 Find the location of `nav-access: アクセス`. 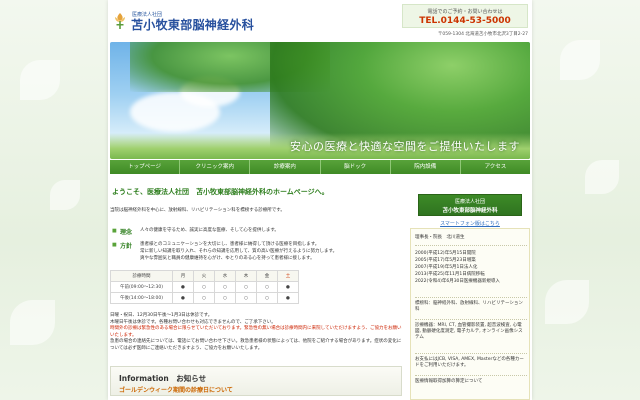

nav-access: アクセス is located at coordinates (495, 167).